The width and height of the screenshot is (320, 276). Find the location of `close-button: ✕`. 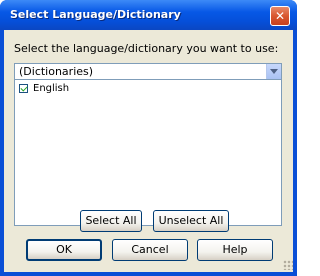

close-button: ✕ is located at coordinates (280, 16).